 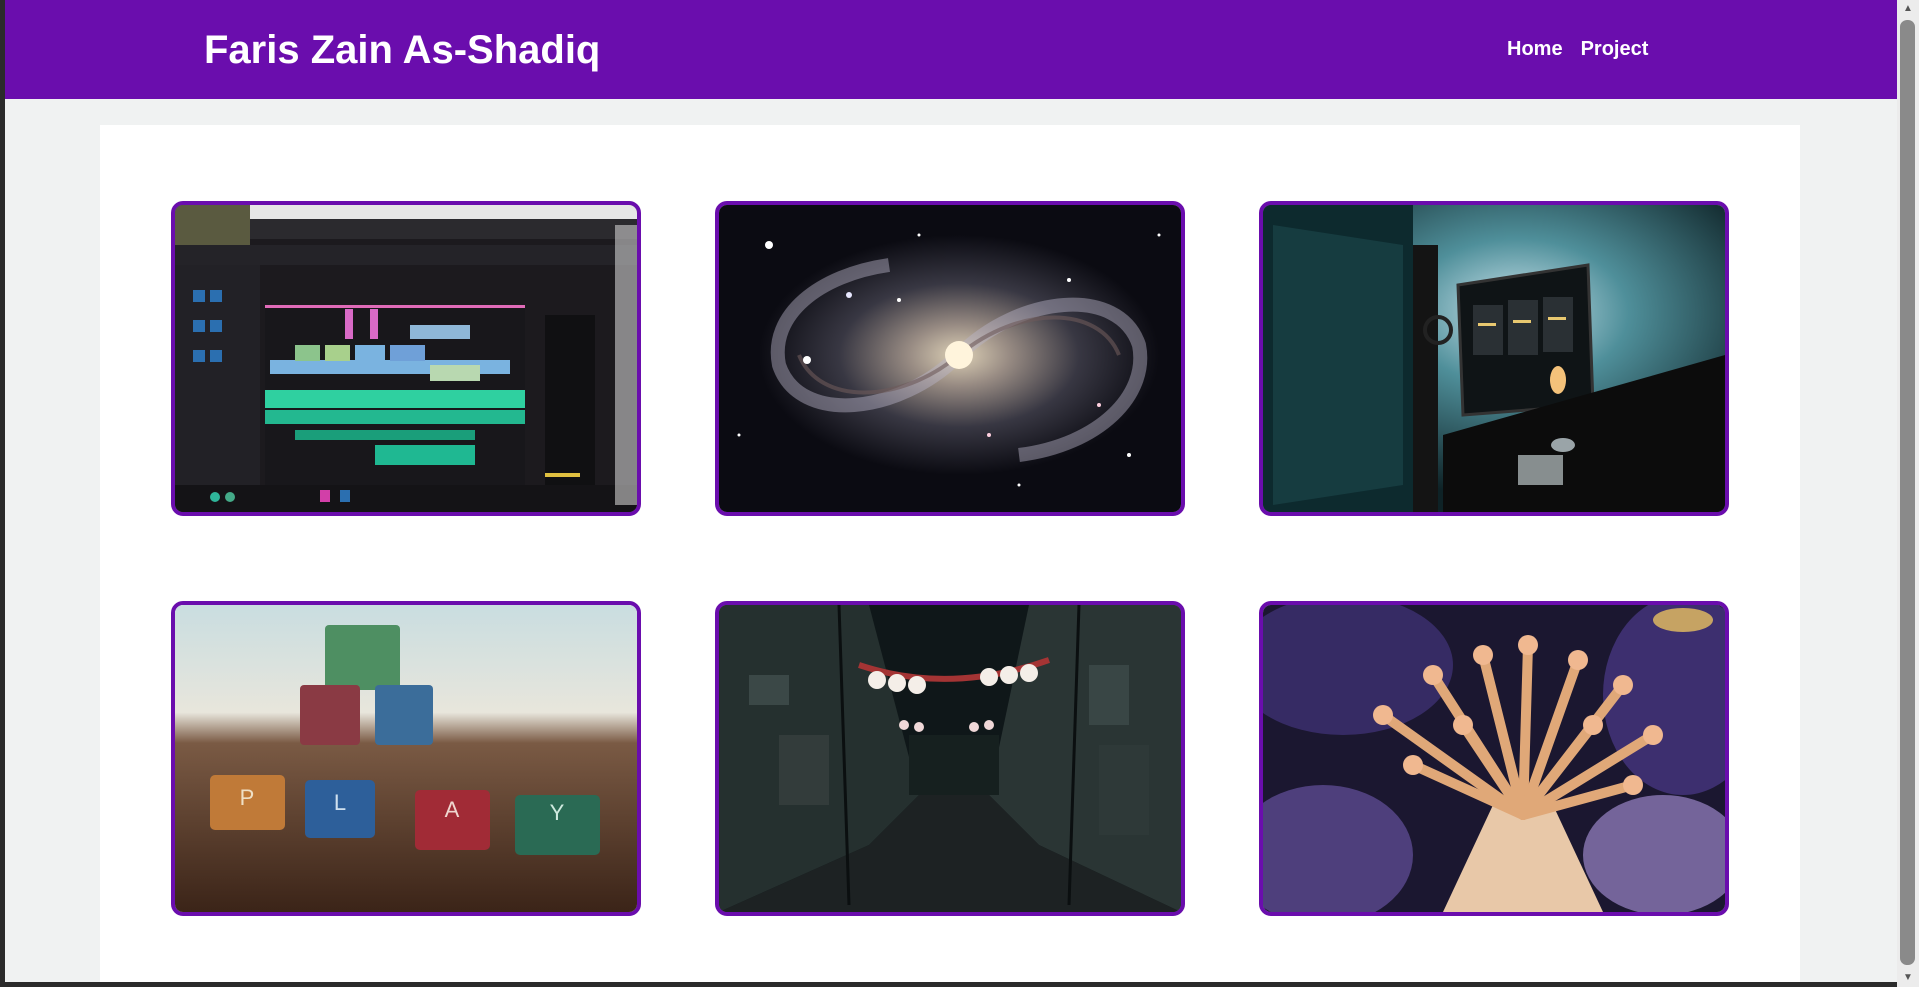 I want to click on vertical-scrollbar: ▲ ▼, so click(x=1908, y=493).